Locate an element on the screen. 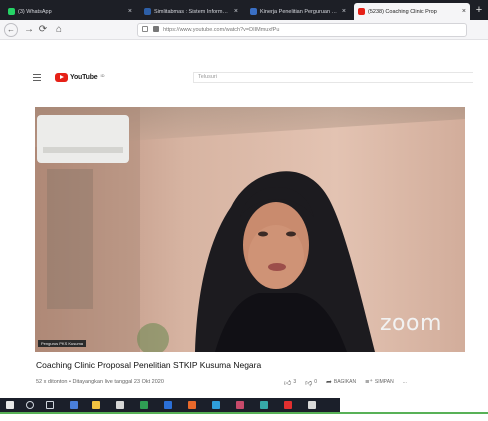 The height and width of the screenshot is (421, 488). forward-button: → is located at coordinates (29, 30).